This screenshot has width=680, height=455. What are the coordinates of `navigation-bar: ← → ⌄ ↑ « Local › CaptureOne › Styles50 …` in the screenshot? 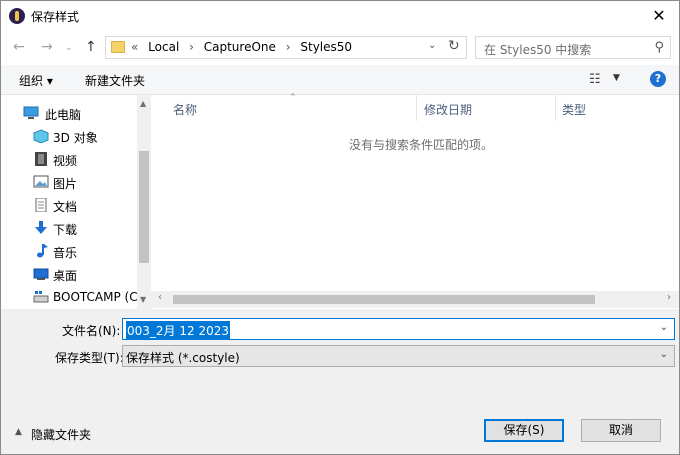 It's located at (340, 48).